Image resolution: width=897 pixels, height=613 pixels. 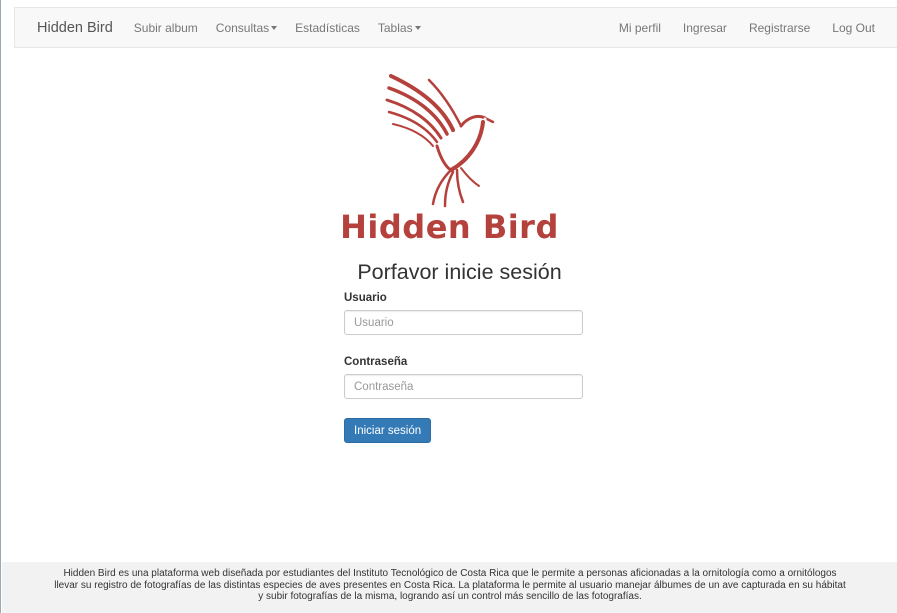 I want to click on nav-log-out-label: Log Out, so click(x=853, y=27).